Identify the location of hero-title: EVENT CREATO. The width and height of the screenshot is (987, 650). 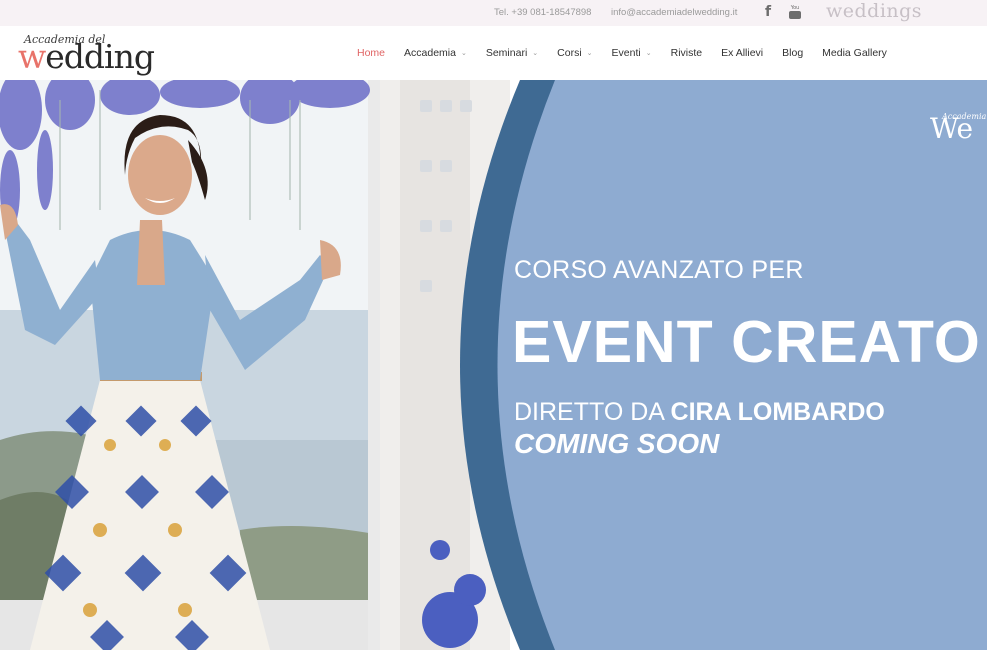
(746, 342).